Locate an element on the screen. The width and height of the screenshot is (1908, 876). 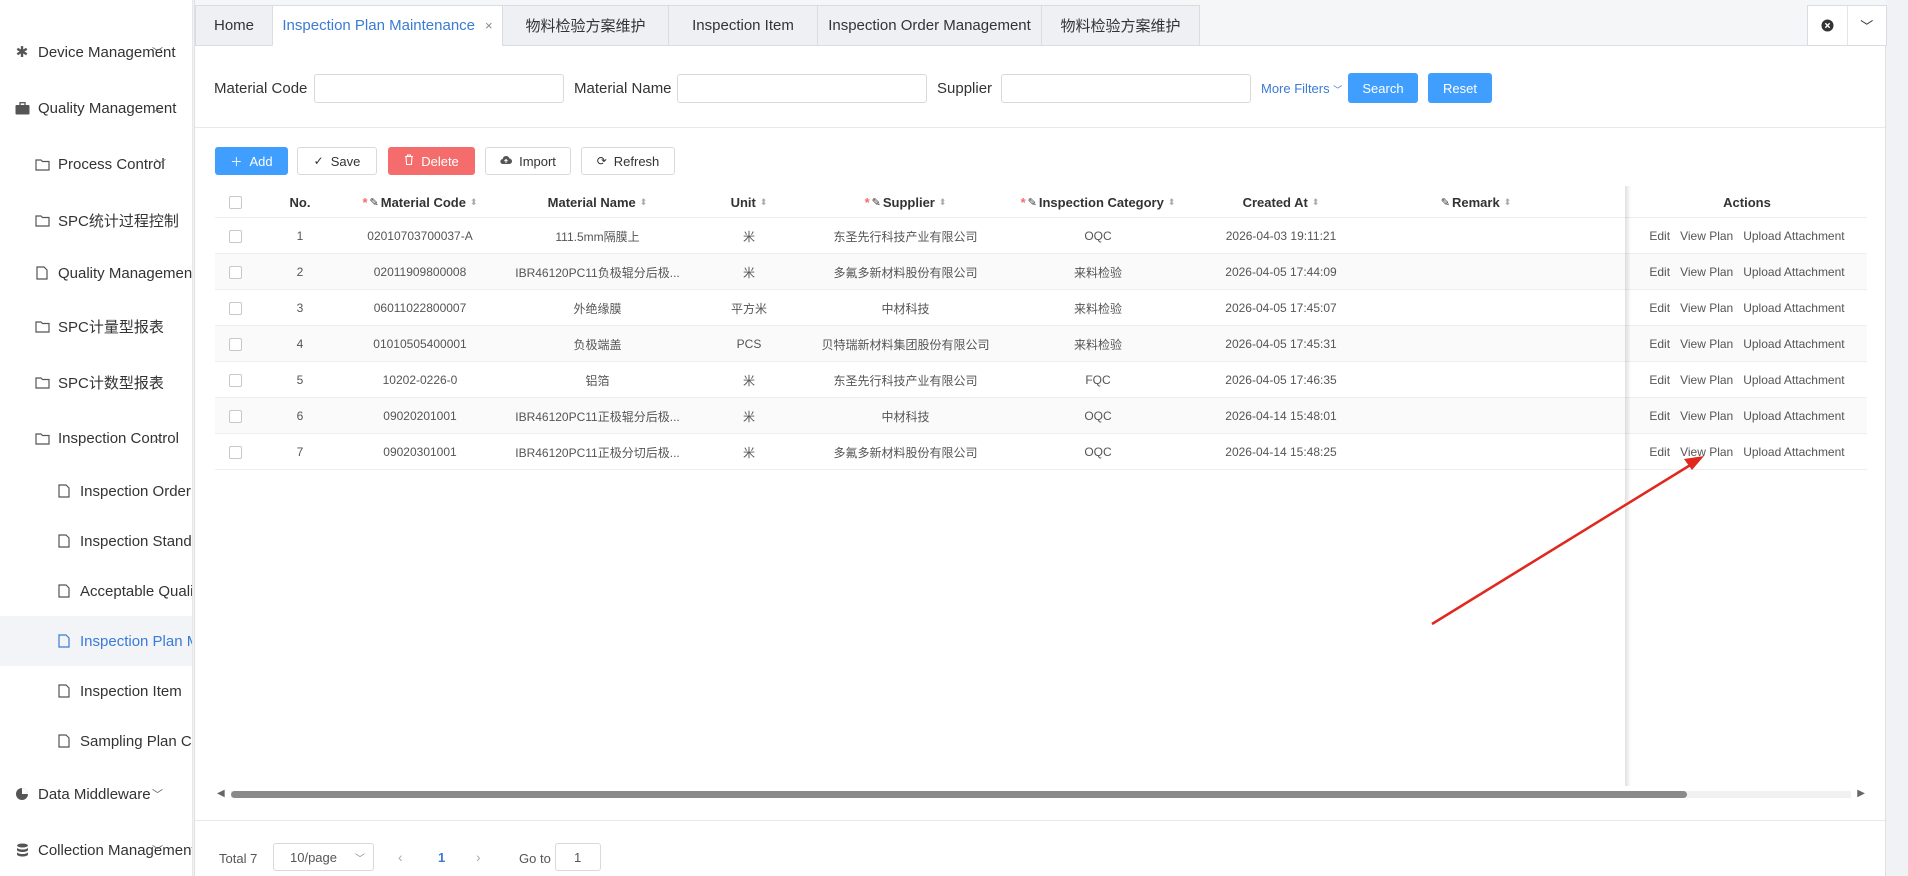
header-material-code: * ✎ Material Code ⬍ is located at coordinates (420, 202).